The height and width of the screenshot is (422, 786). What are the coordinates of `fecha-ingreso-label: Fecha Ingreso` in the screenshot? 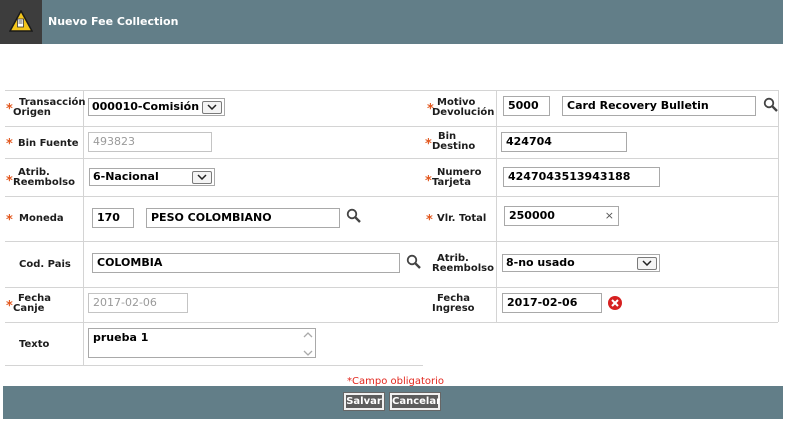 It's located at (453, 304).